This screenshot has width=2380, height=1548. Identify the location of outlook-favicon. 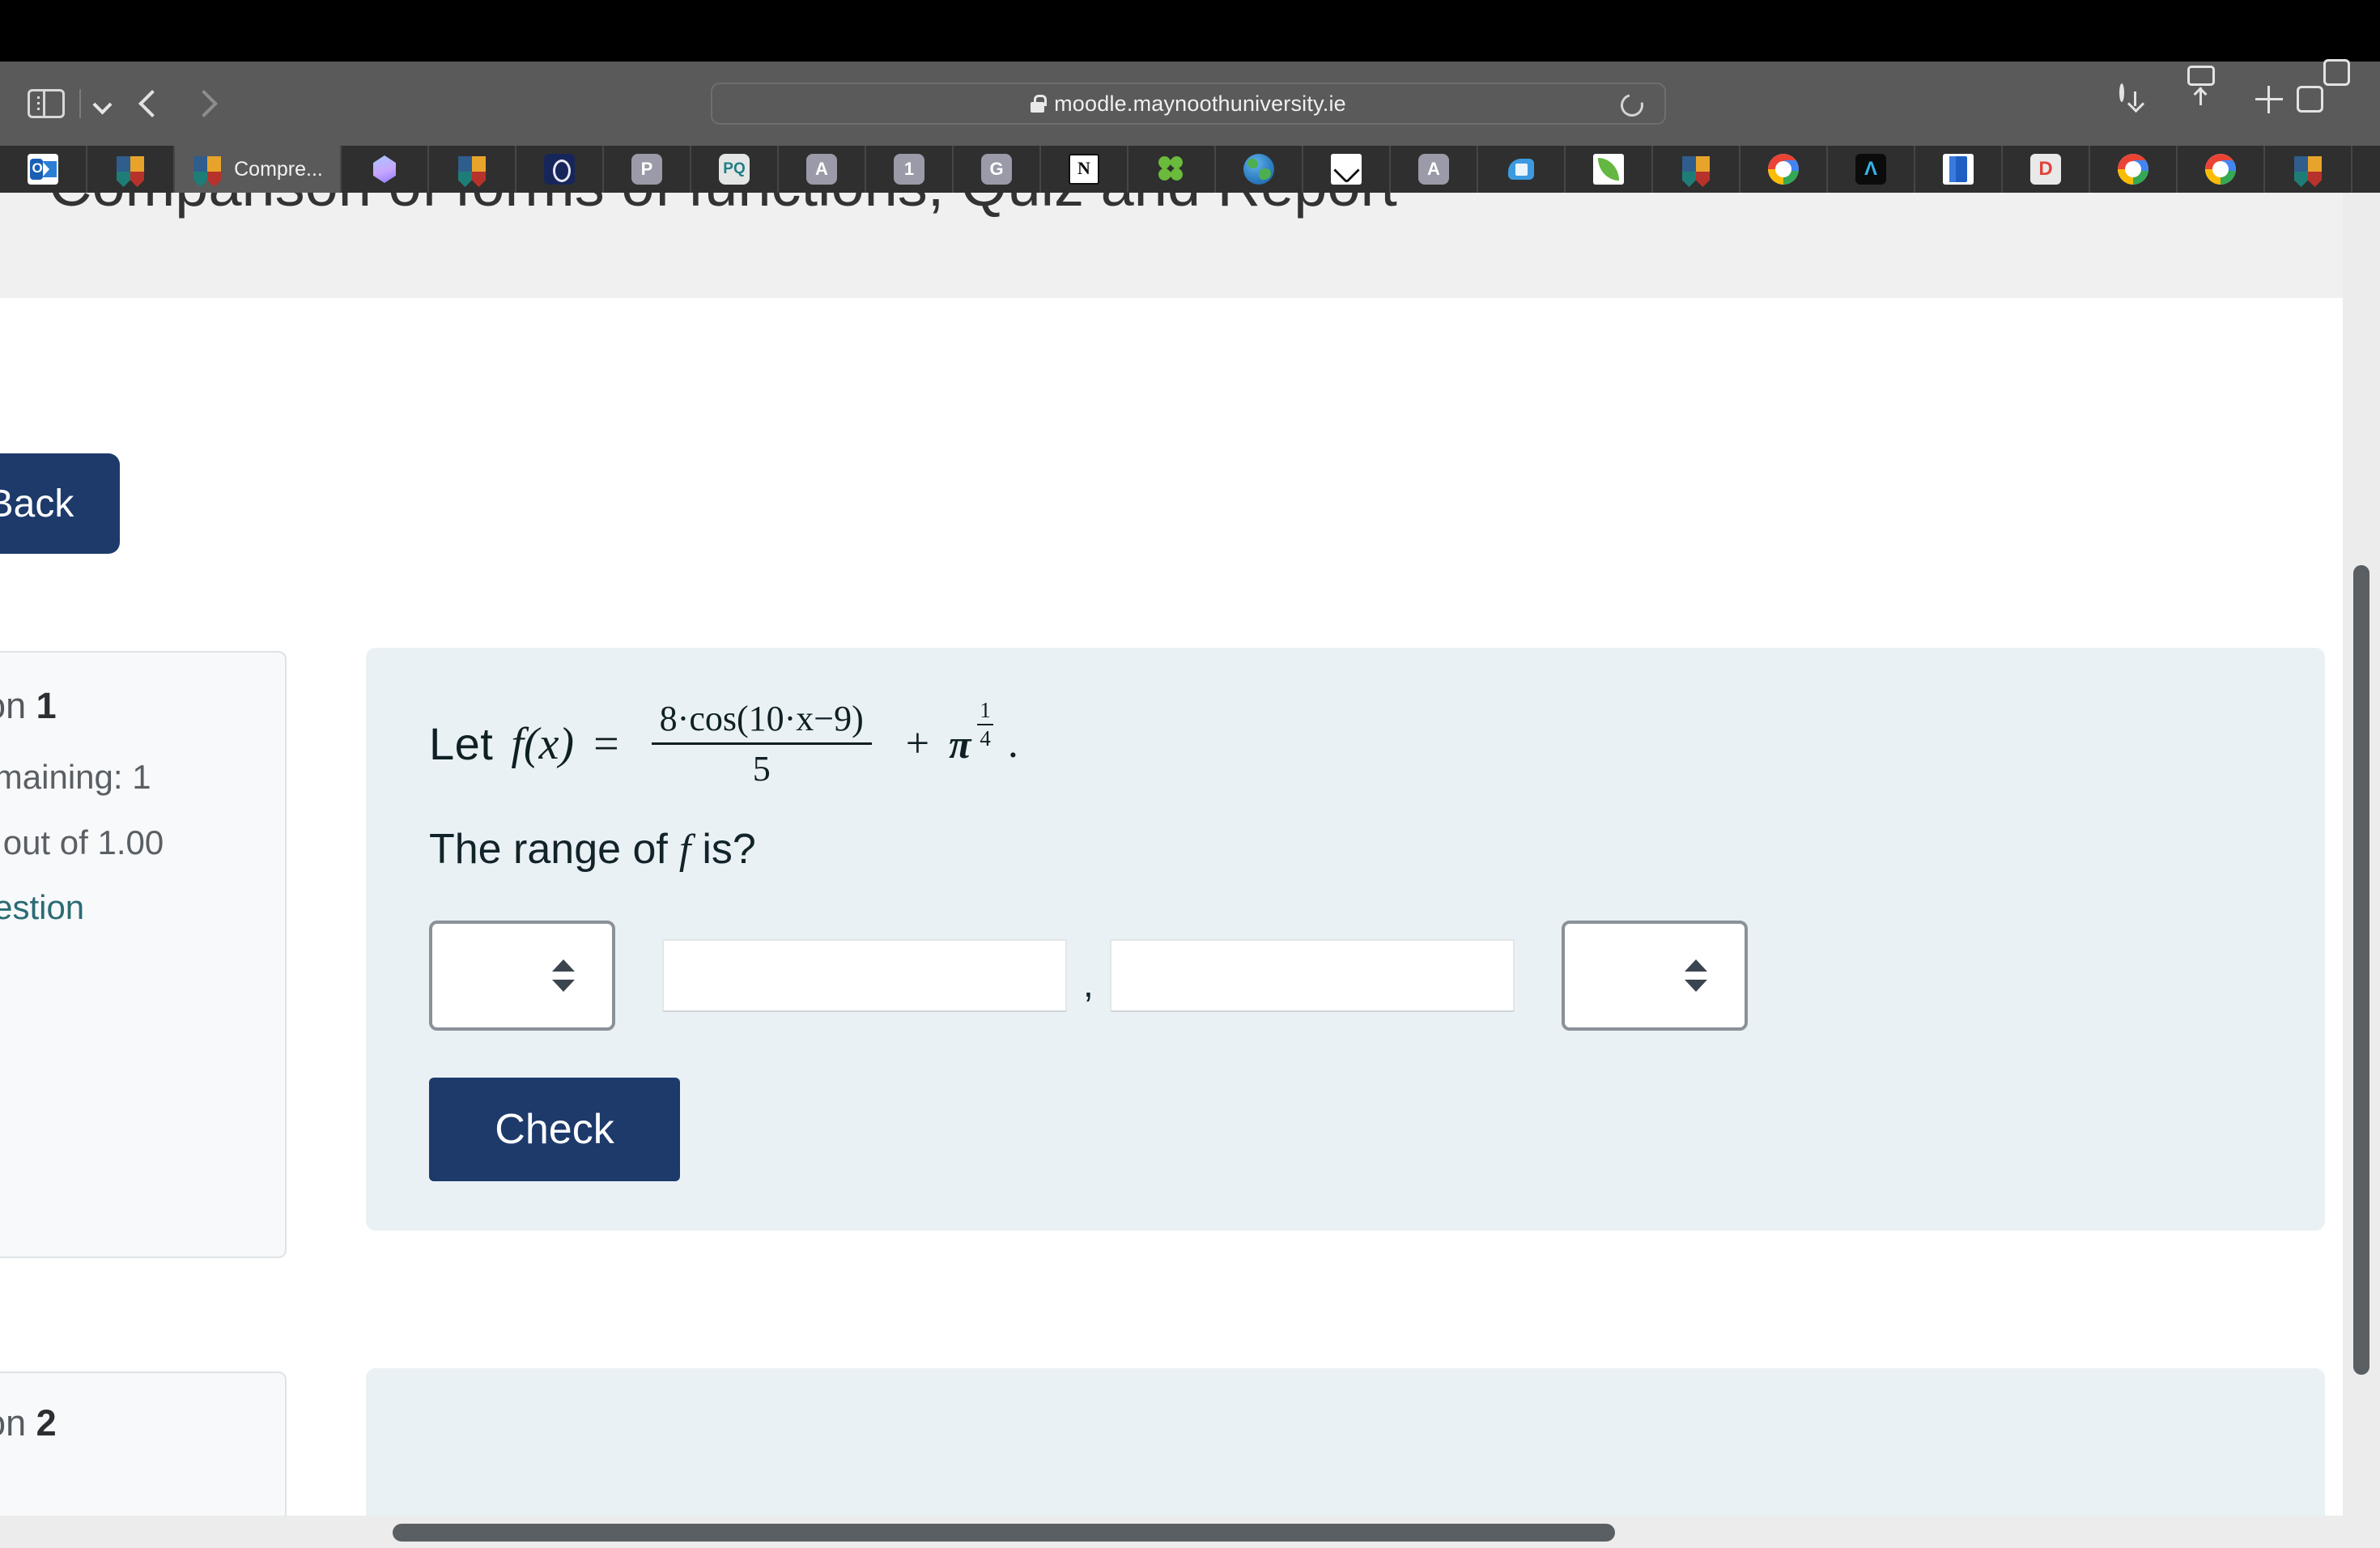
(43, 169).